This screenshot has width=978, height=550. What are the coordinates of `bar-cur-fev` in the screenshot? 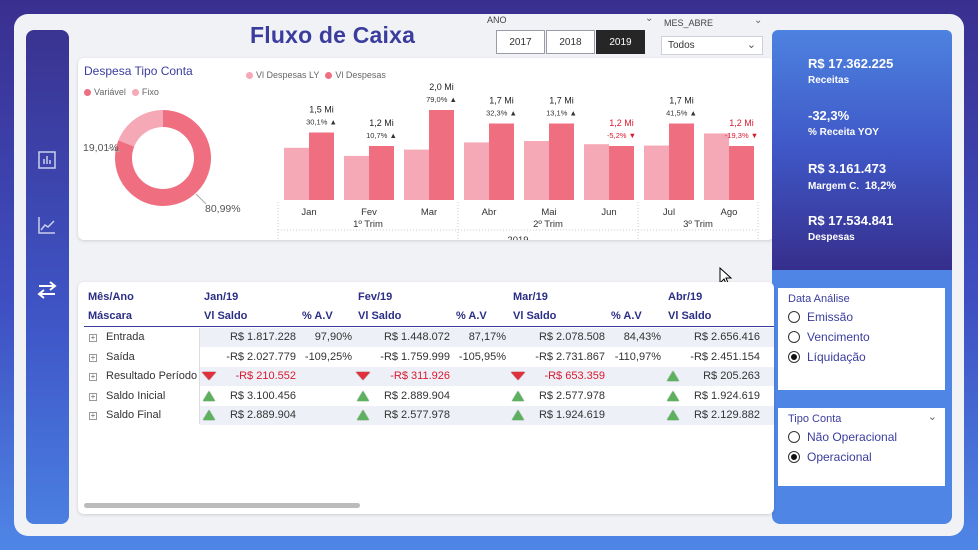 It's located at (381, 173).